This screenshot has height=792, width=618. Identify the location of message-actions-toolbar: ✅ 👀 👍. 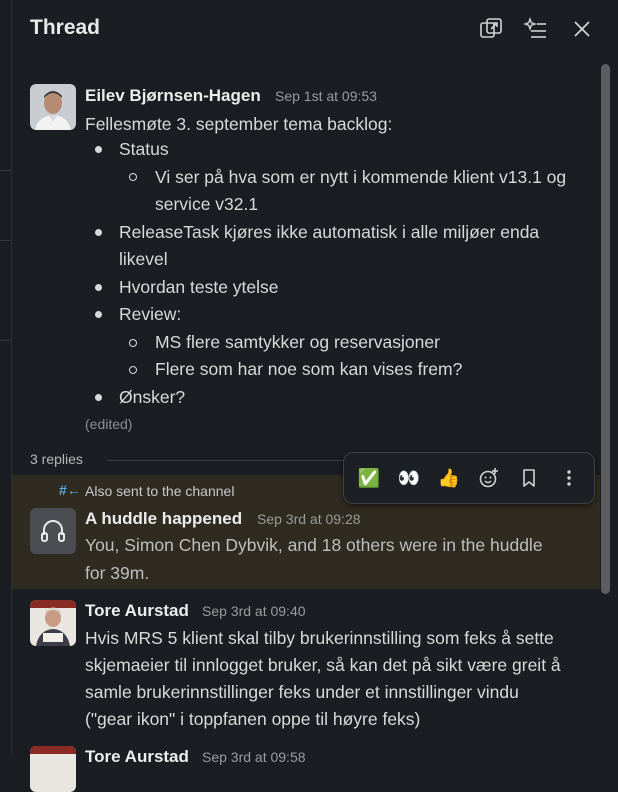
(469, 478).